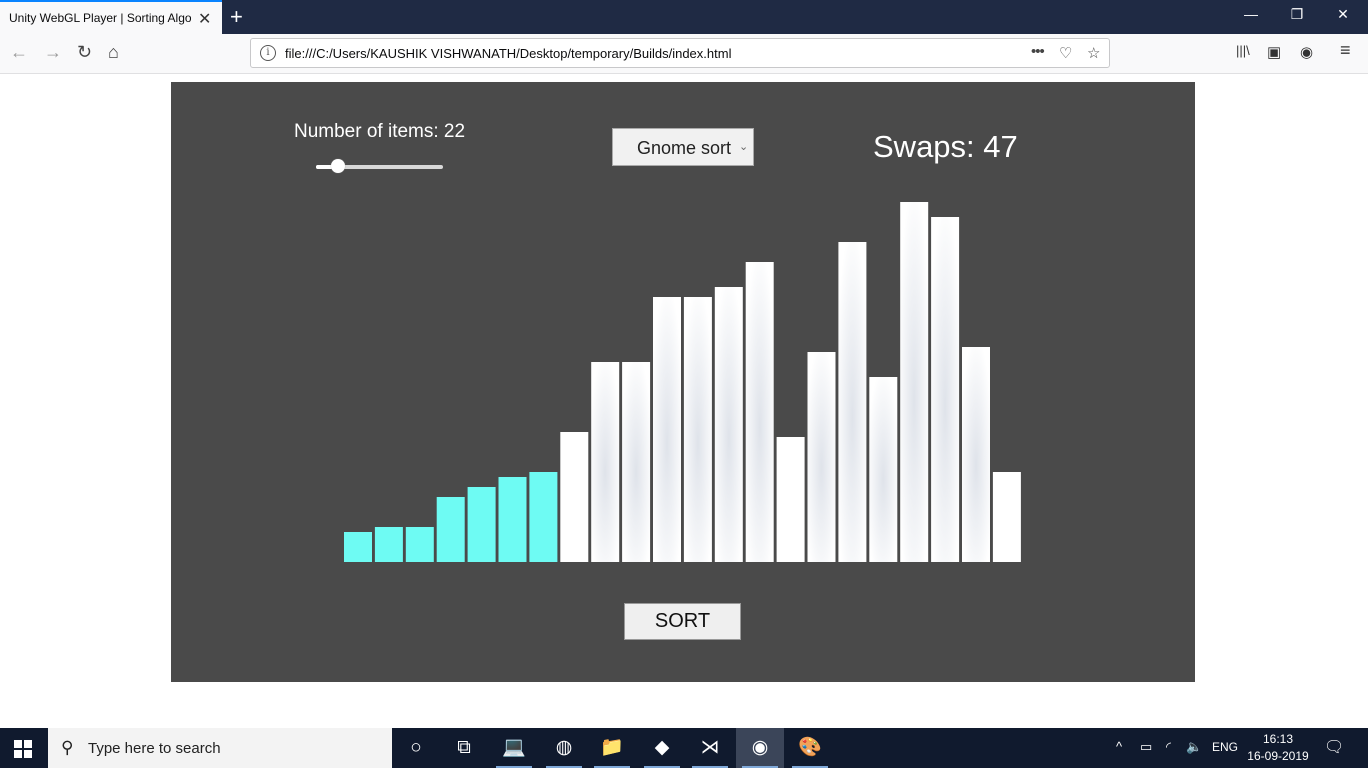 Image resolution: width=1368 pixels, height=768 pixels. Describe the element at coordinates (1065, 53) in the screenshot. I see `pocket-icon: ♡` at that location.